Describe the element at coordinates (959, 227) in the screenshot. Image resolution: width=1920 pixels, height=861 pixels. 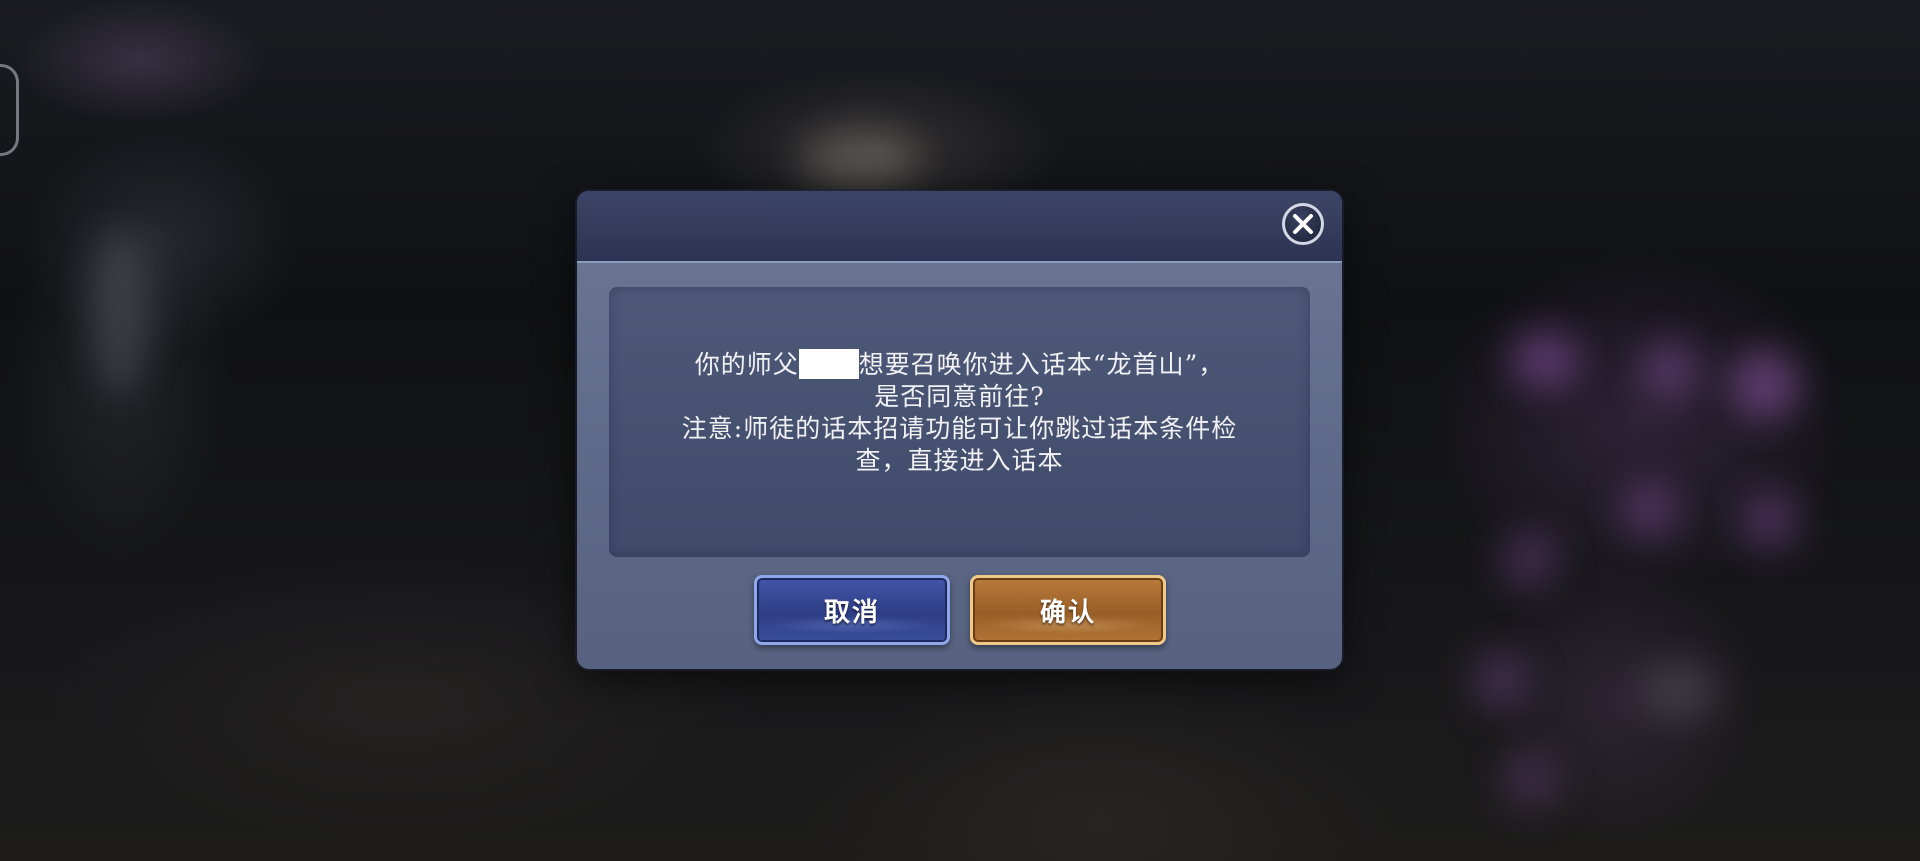
I see `dialog-header` at that location.